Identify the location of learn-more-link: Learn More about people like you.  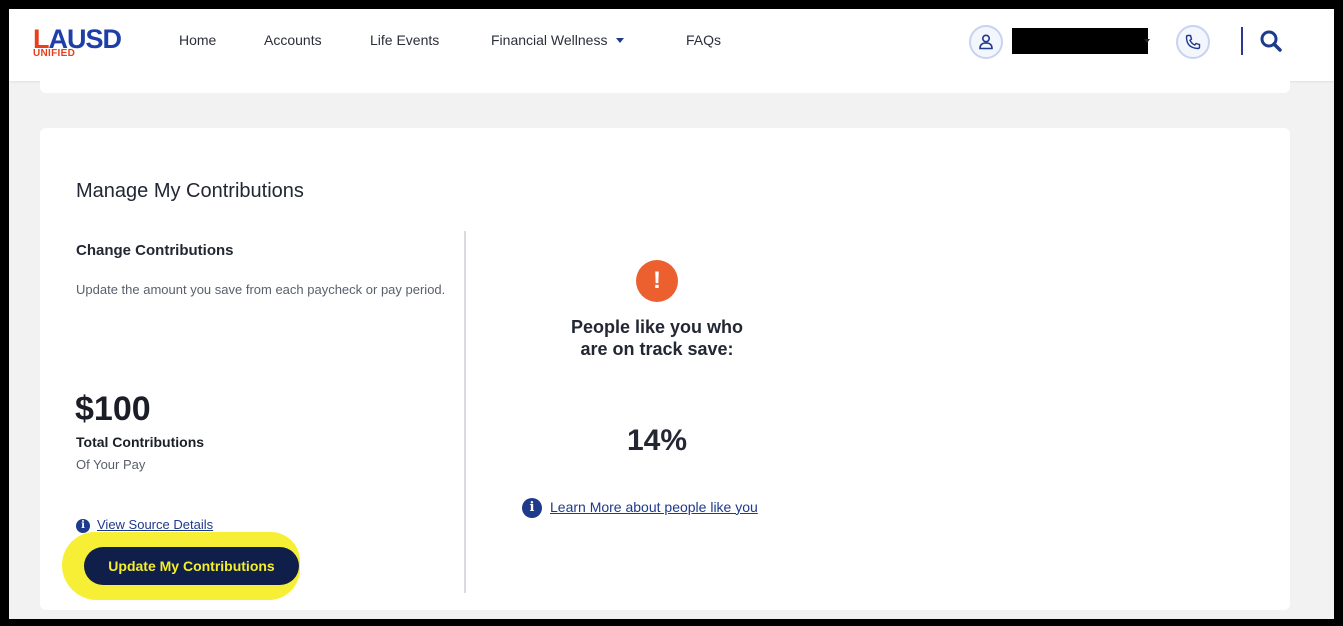
(654, 507).